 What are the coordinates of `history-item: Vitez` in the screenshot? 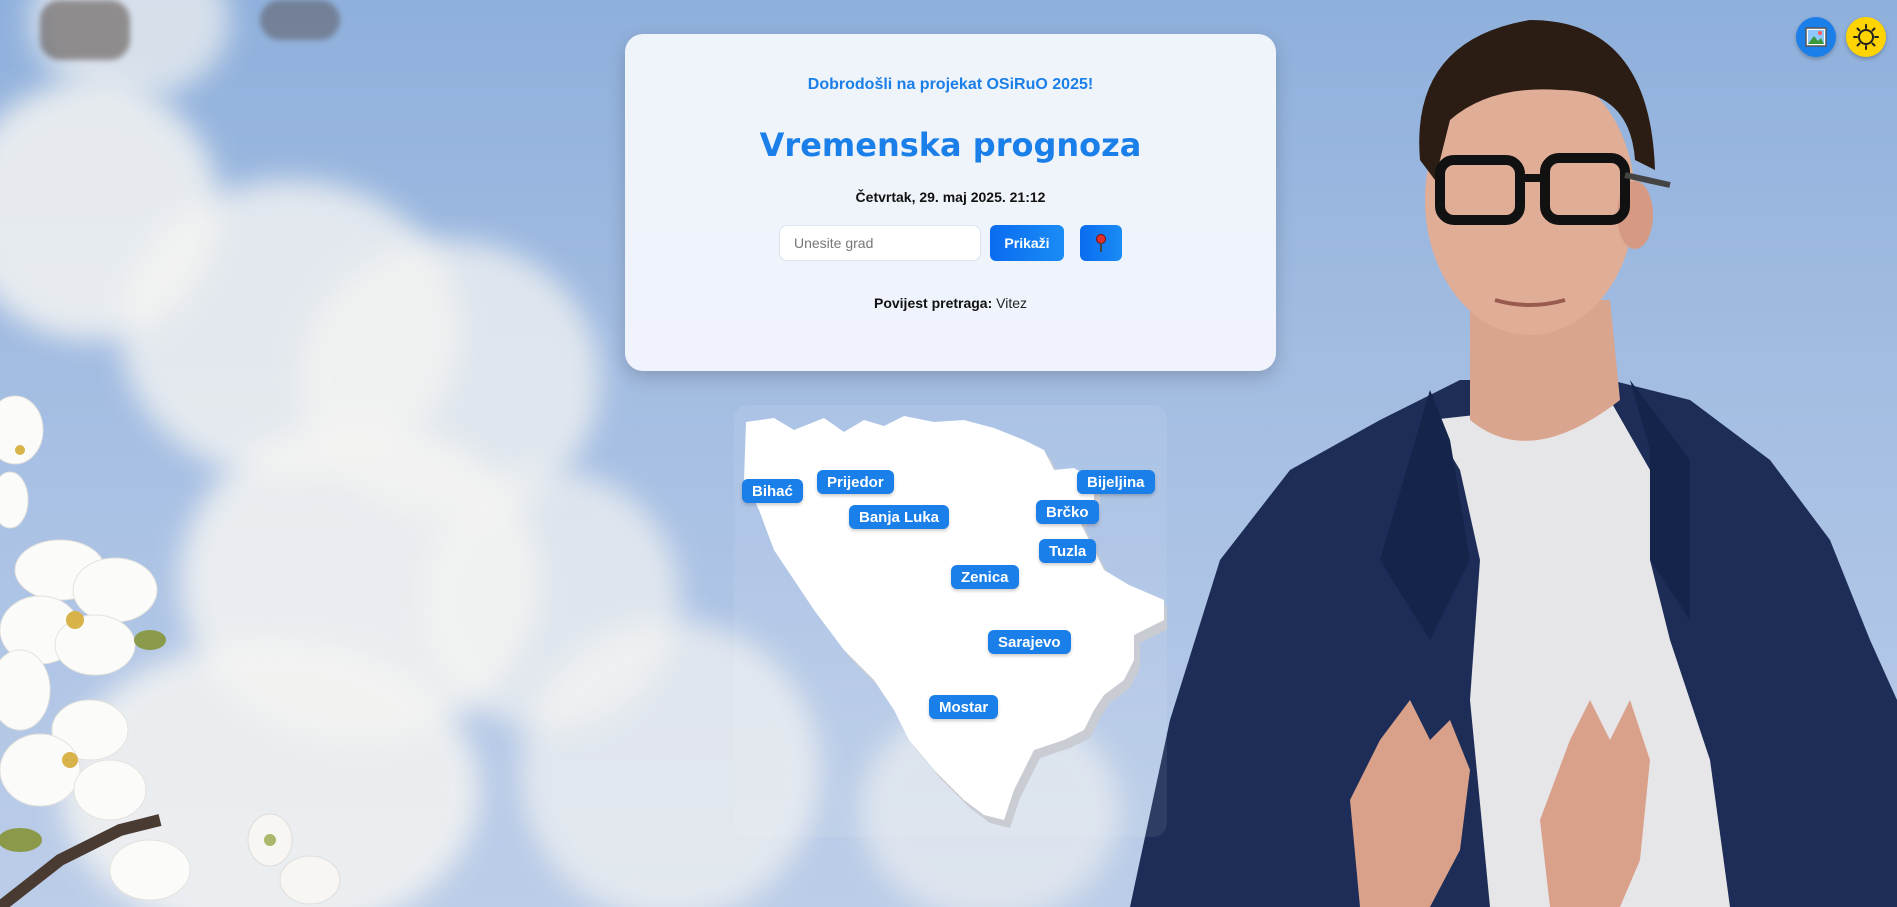 It's located at (1011, 303).